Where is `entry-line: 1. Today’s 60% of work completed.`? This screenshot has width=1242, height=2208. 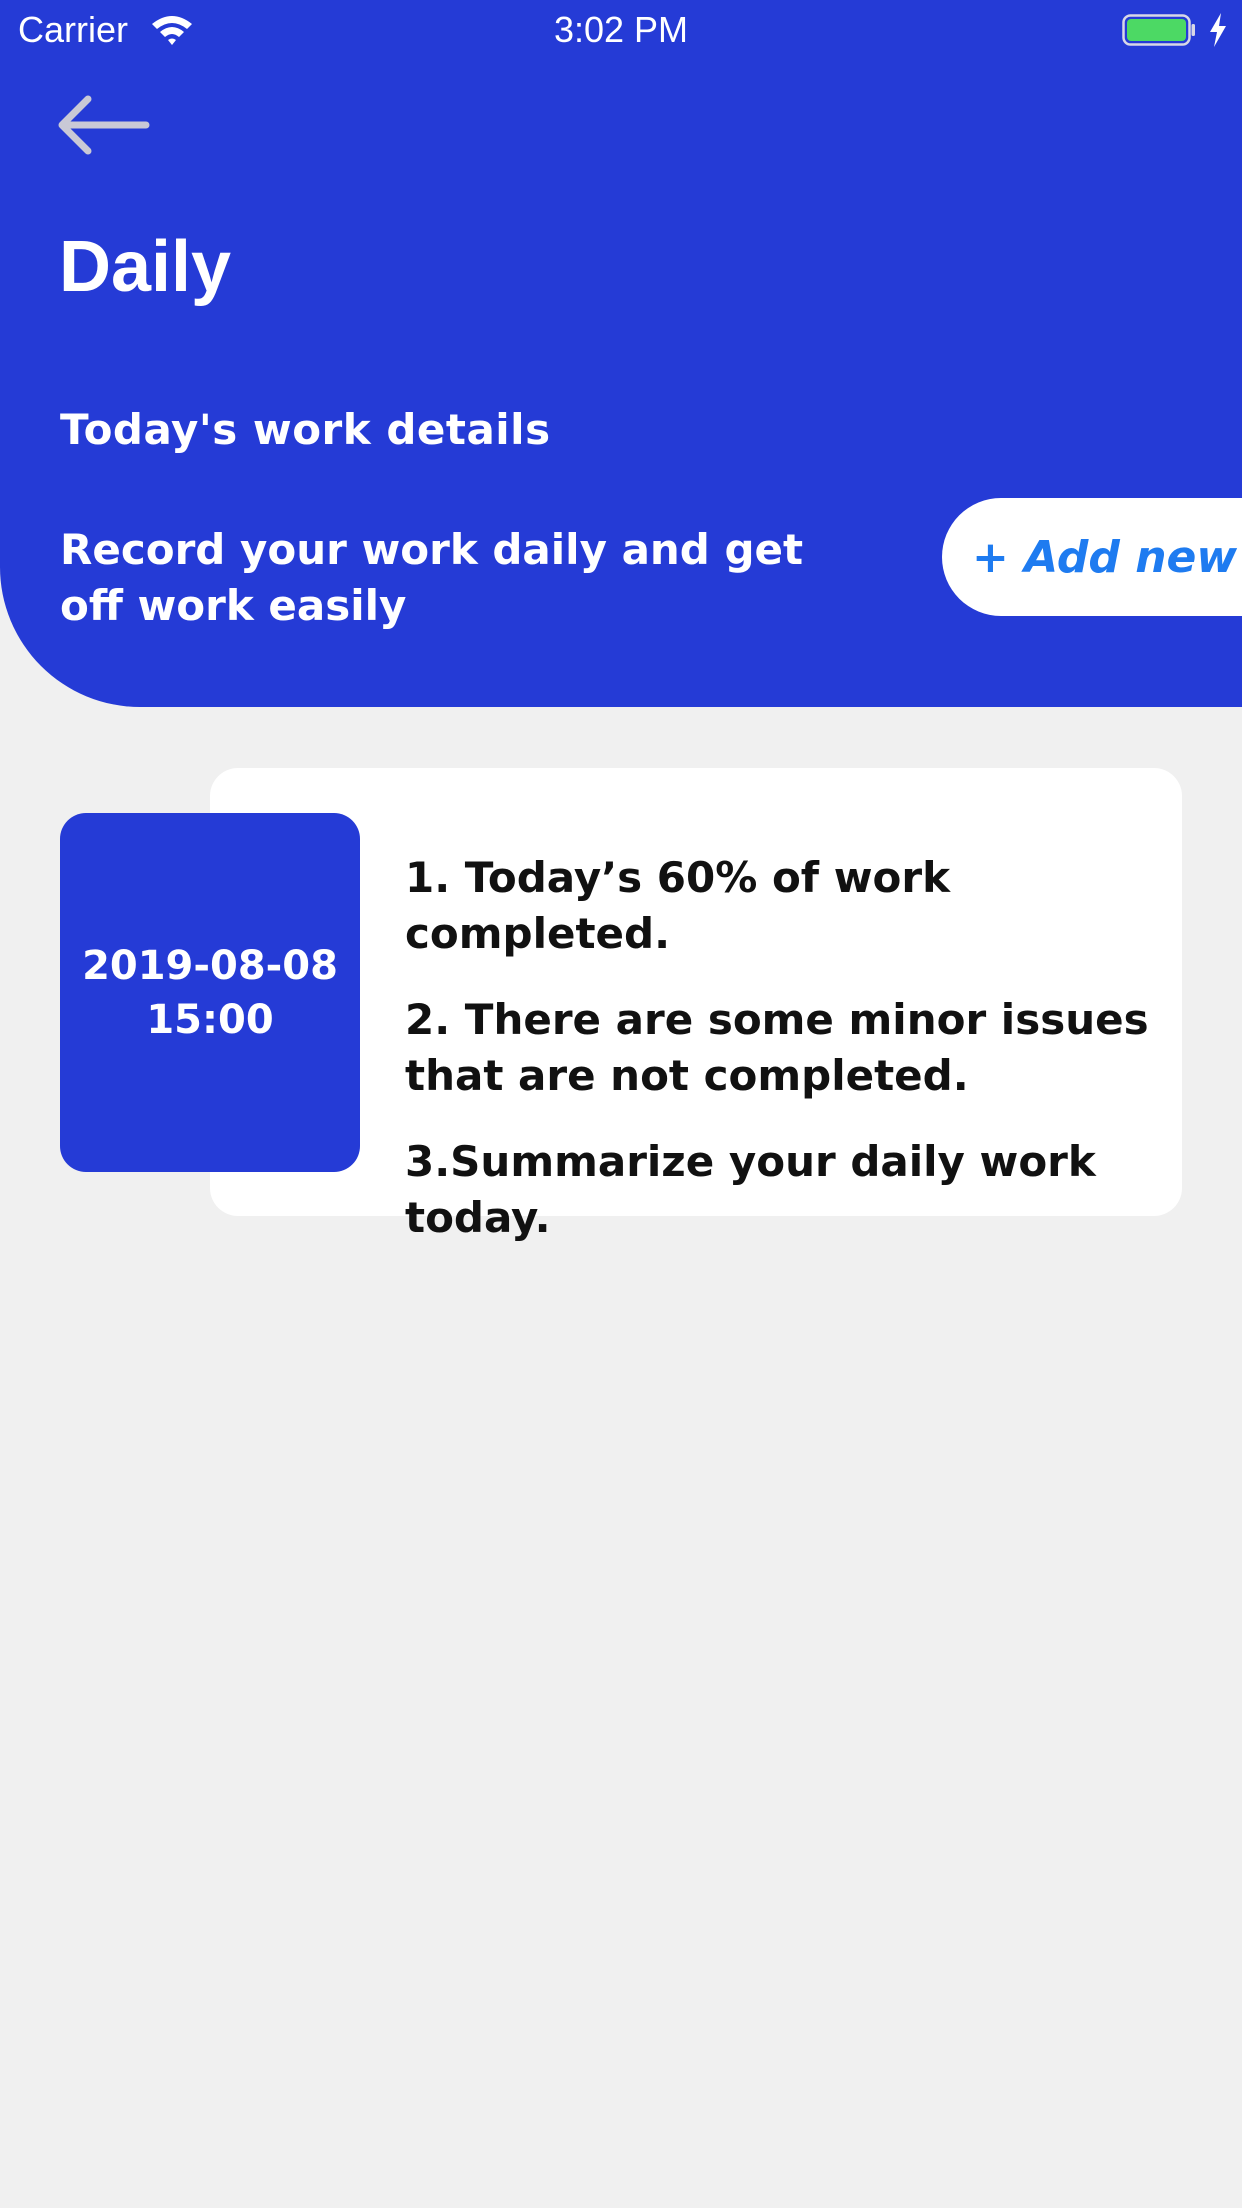 entry-line: 1. Today’s 60% of work completed. is located at coordinates (677, 905).